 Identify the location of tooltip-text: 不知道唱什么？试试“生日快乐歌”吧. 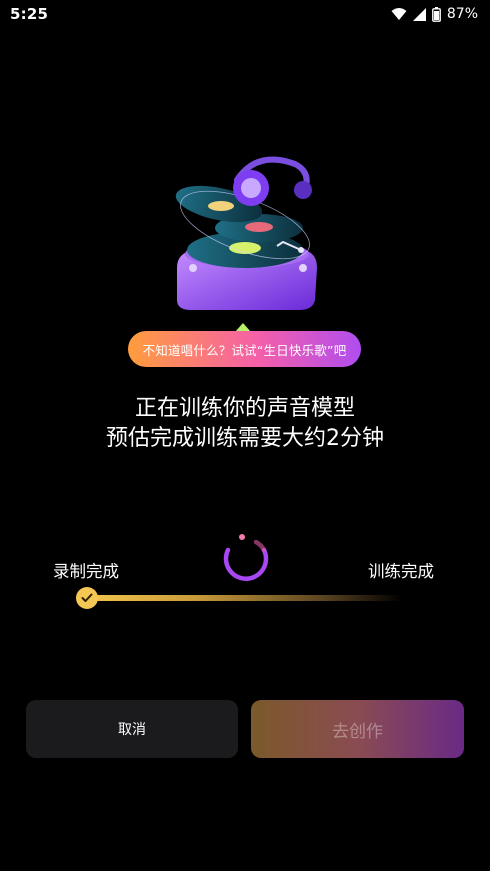
(244, 349).